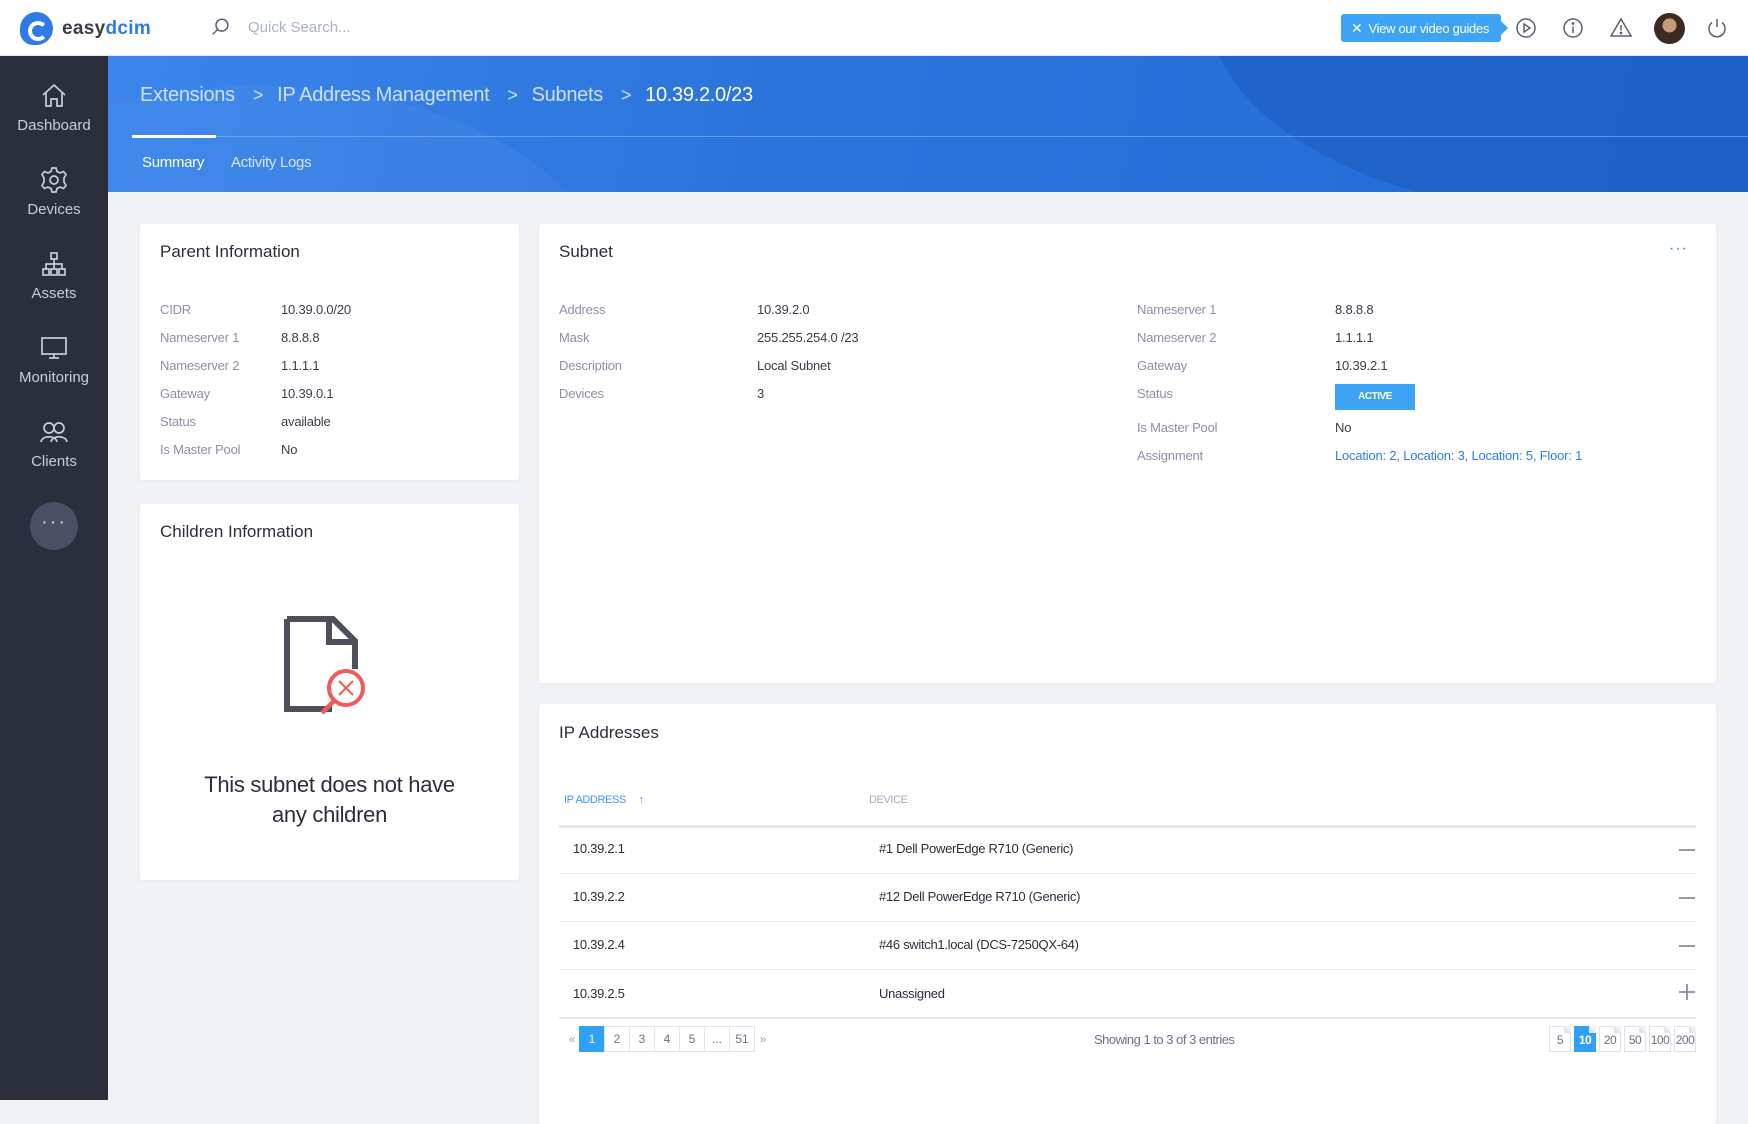 The image size is (1748, 1124). I want to click on monitor-icon, so click(54, 348).